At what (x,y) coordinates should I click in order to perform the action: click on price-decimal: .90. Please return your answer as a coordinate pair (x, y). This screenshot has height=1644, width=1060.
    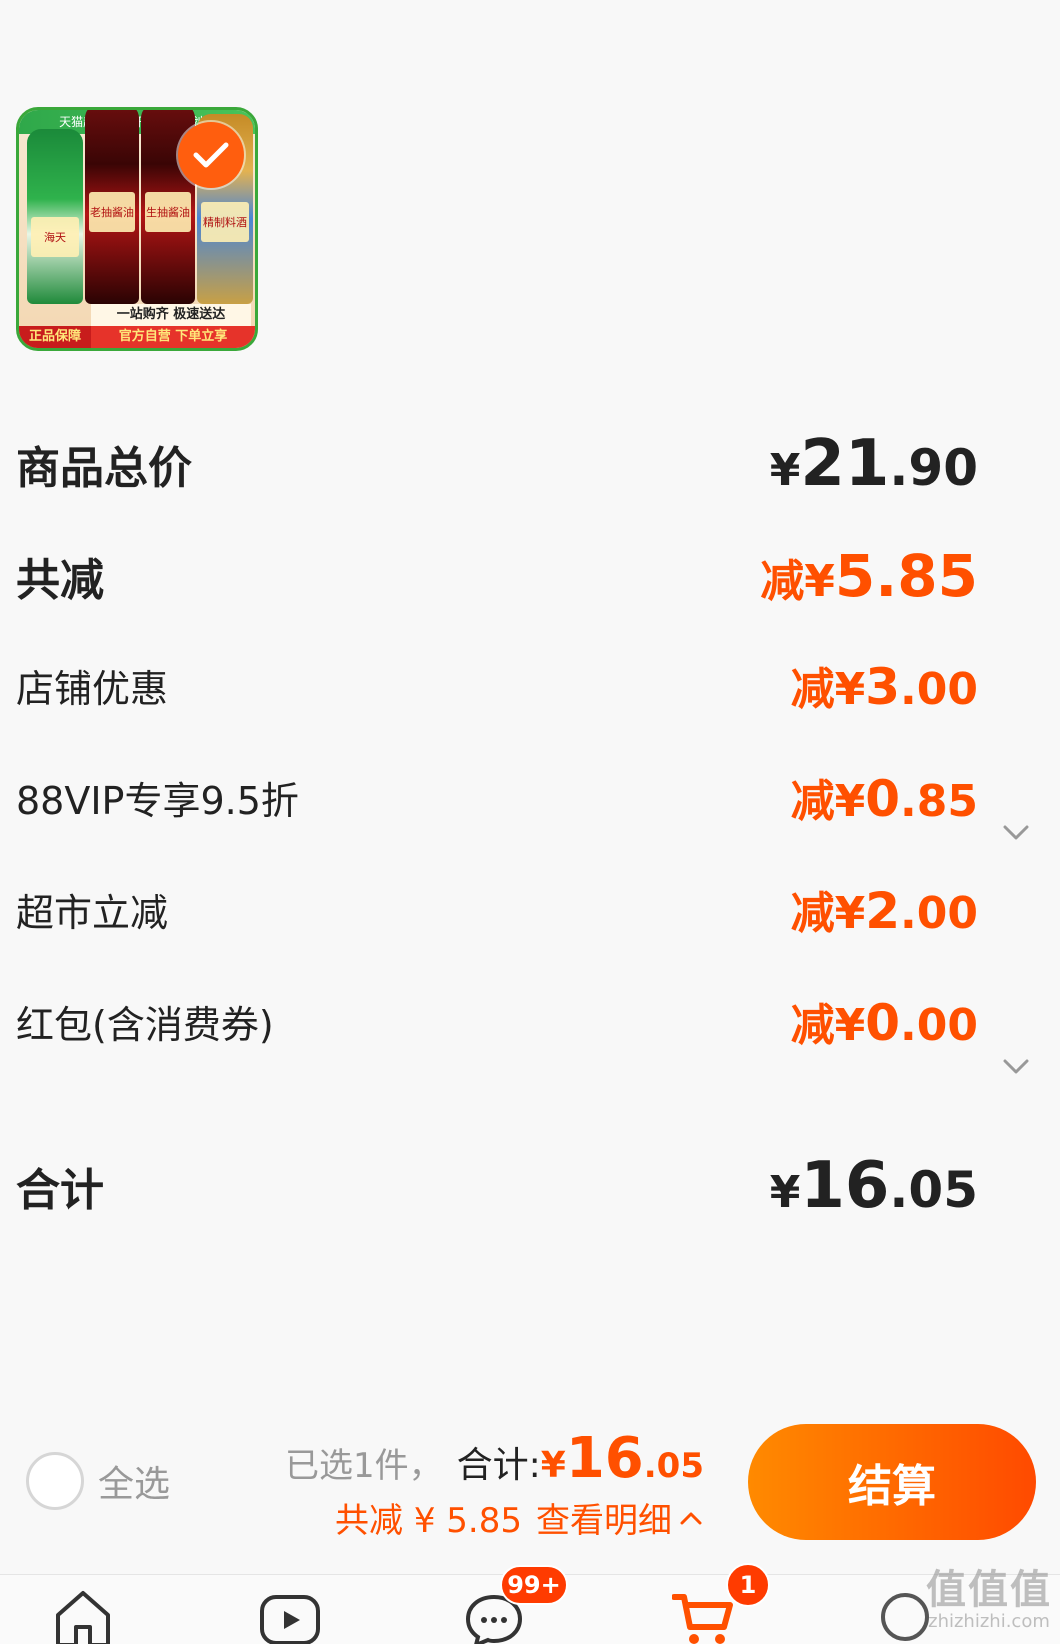
    Looking at the image, I should click on (933, 468).